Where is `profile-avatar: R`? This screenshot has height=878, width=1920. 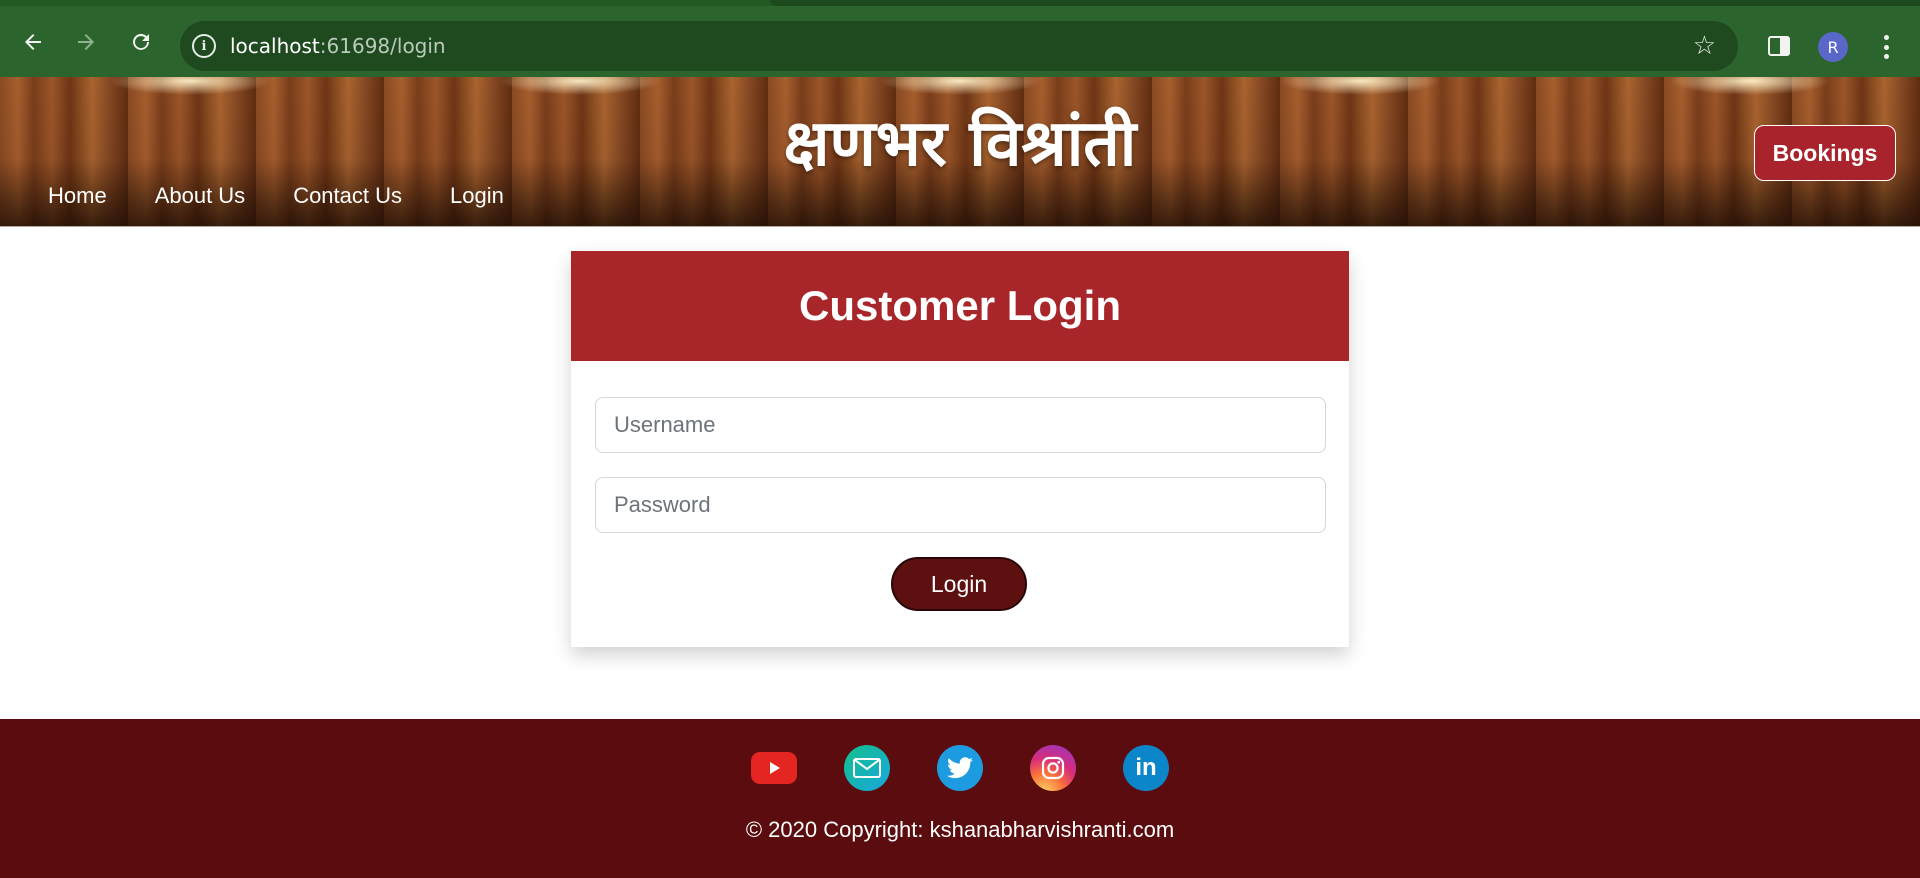
profile-avatar: R is located at coordinates (1833, 47).